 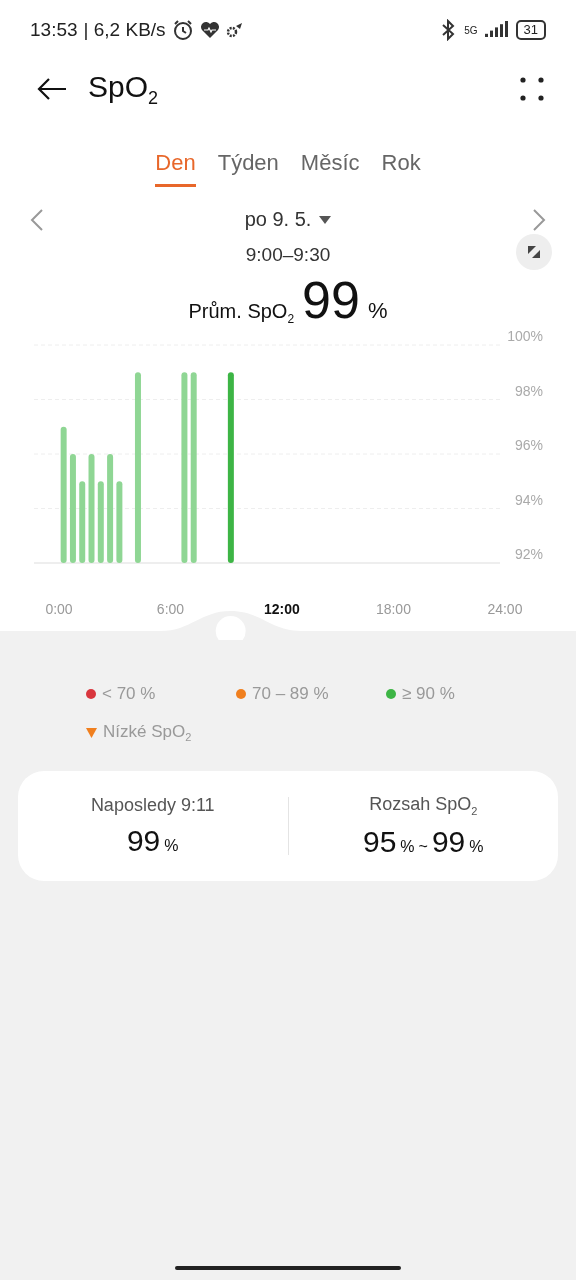 I want to click on legend-label: Nízké SpO$_{2}$, so click(x=147, y=733).